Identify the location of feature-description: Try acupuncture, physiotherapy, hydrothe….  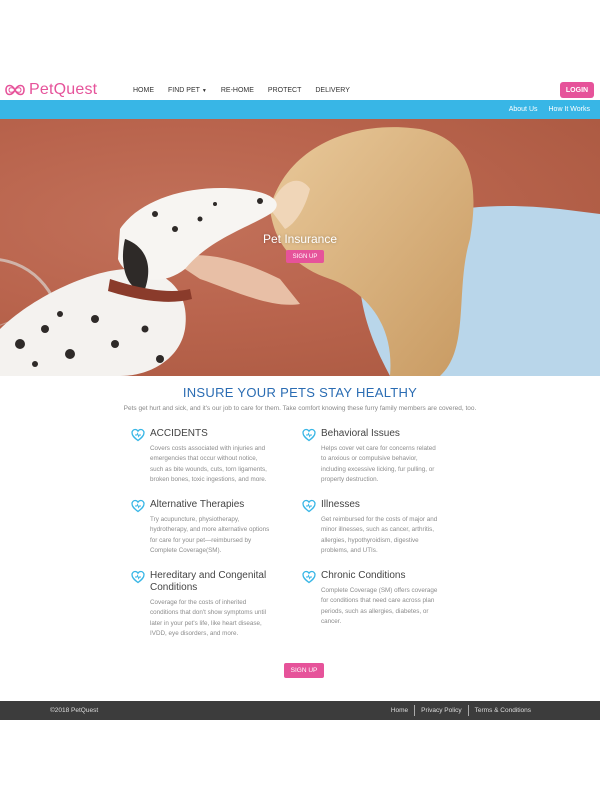
(219, 536).